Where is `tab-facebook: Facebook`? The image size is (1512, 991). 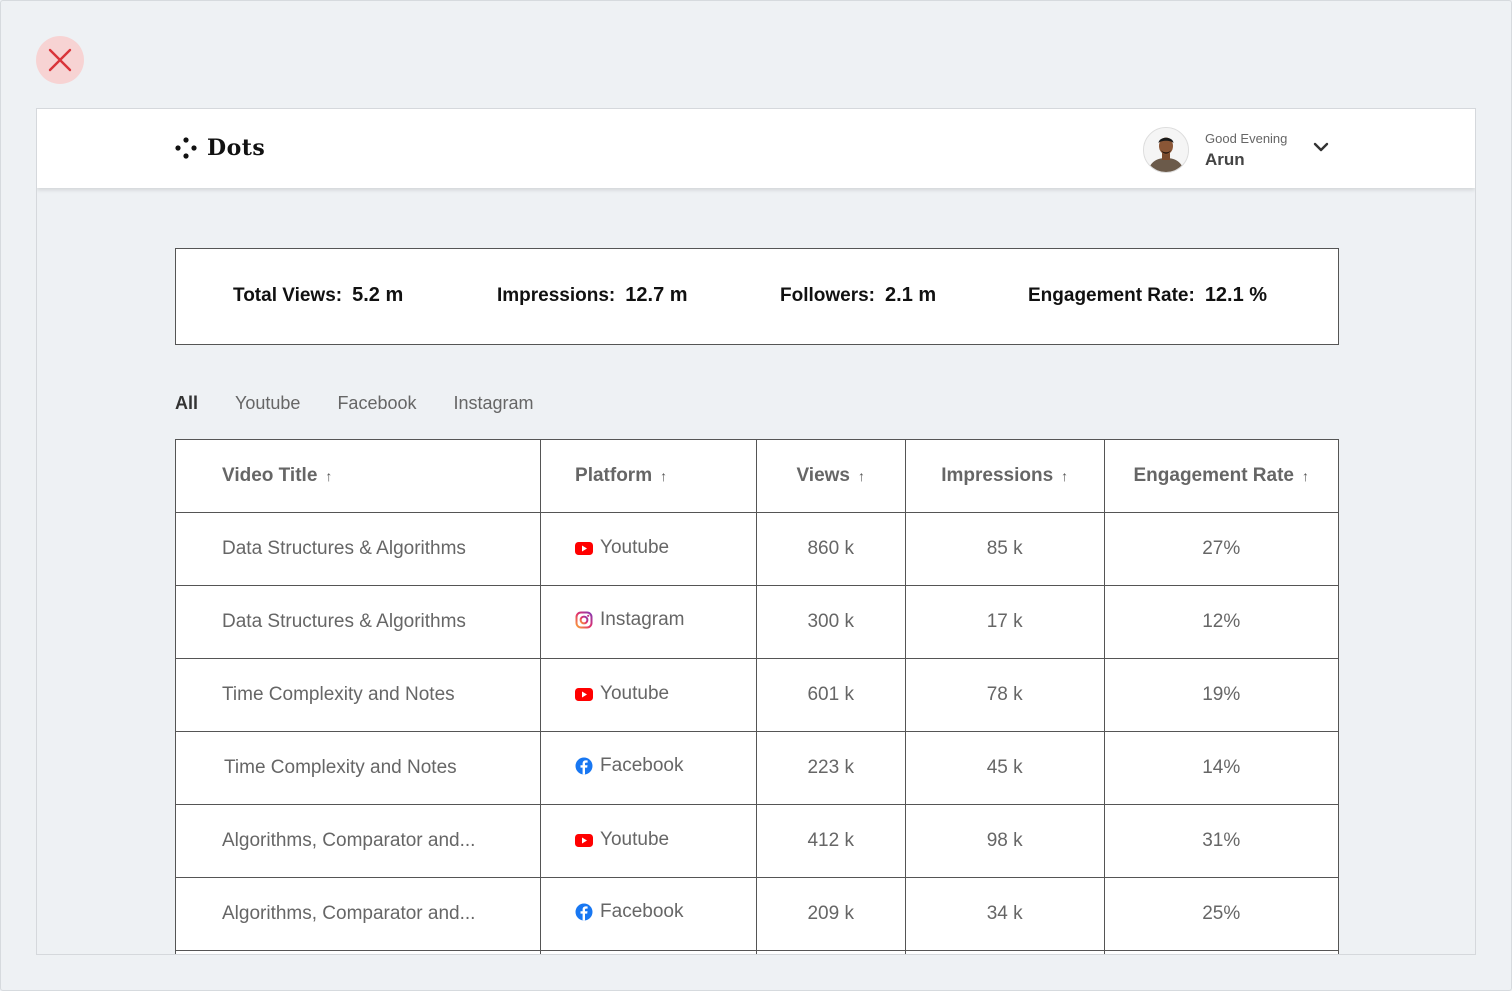
tab-facebook: Facebook is located at coordinates (376, 403).